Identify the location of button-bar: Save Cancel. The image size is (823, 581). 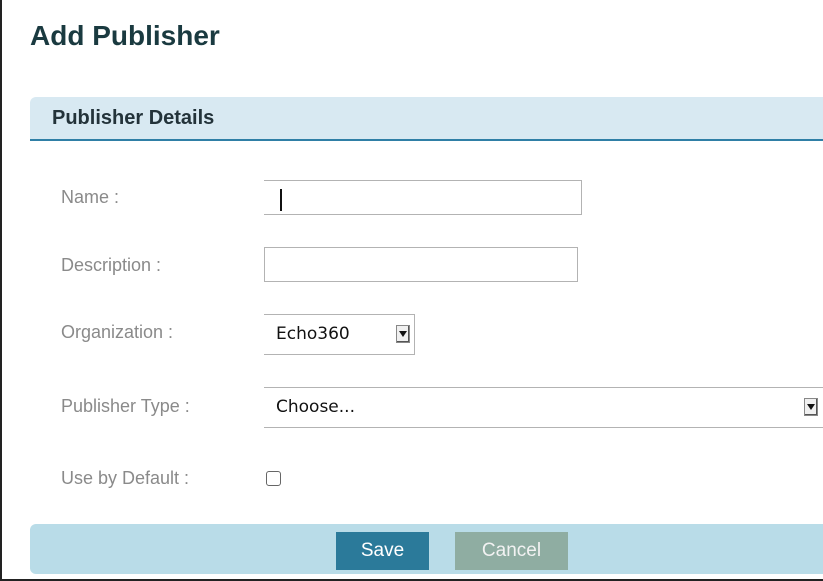
(426, 549).